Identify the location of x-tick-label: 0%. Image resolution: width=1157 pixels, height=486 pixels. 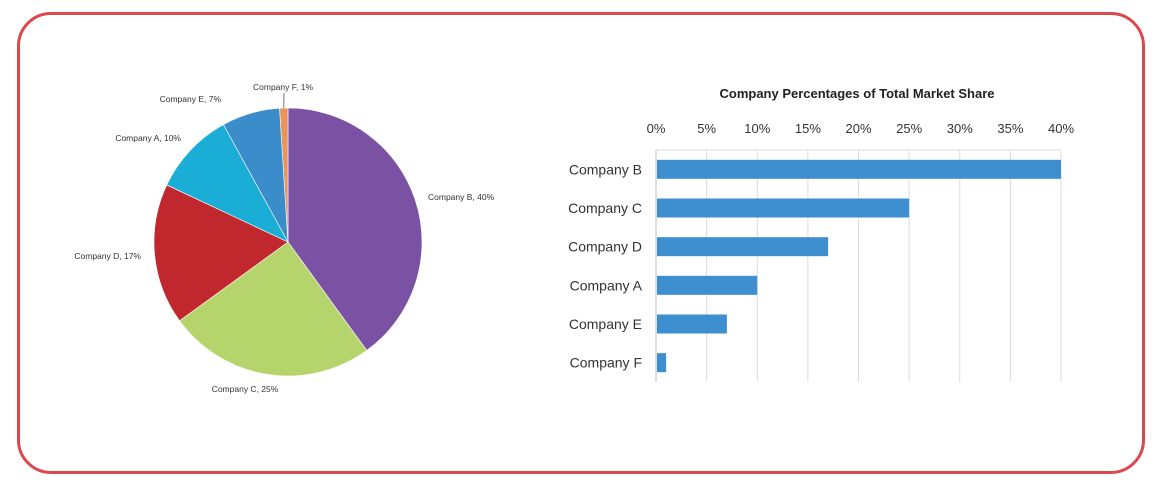
(656, 128).